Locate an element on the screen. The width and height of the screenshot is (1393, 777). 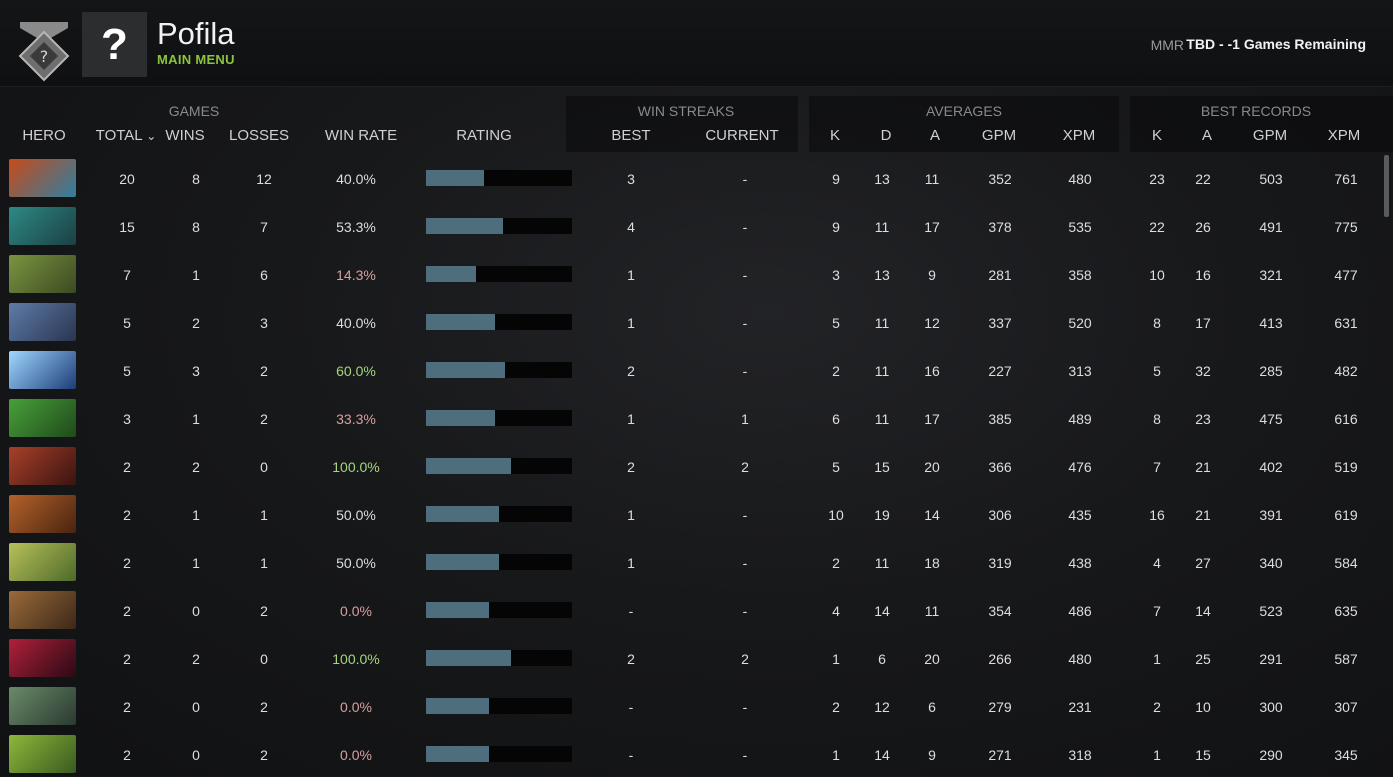
col-best-gpm: GPM is located at coordinates (1270, 135).